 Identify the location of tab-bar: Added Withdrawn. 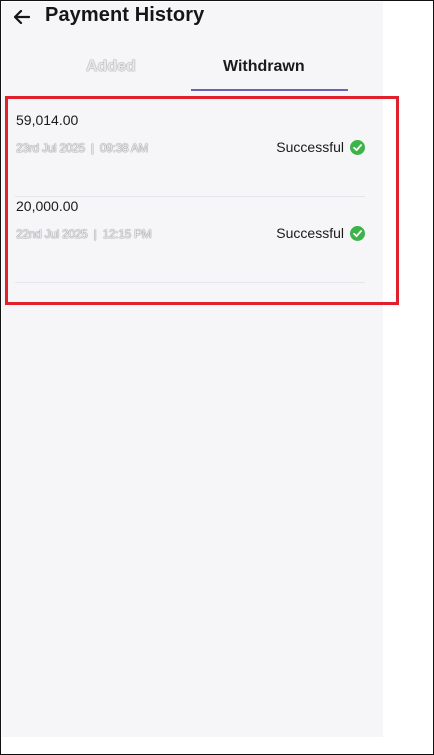
(192, 72).